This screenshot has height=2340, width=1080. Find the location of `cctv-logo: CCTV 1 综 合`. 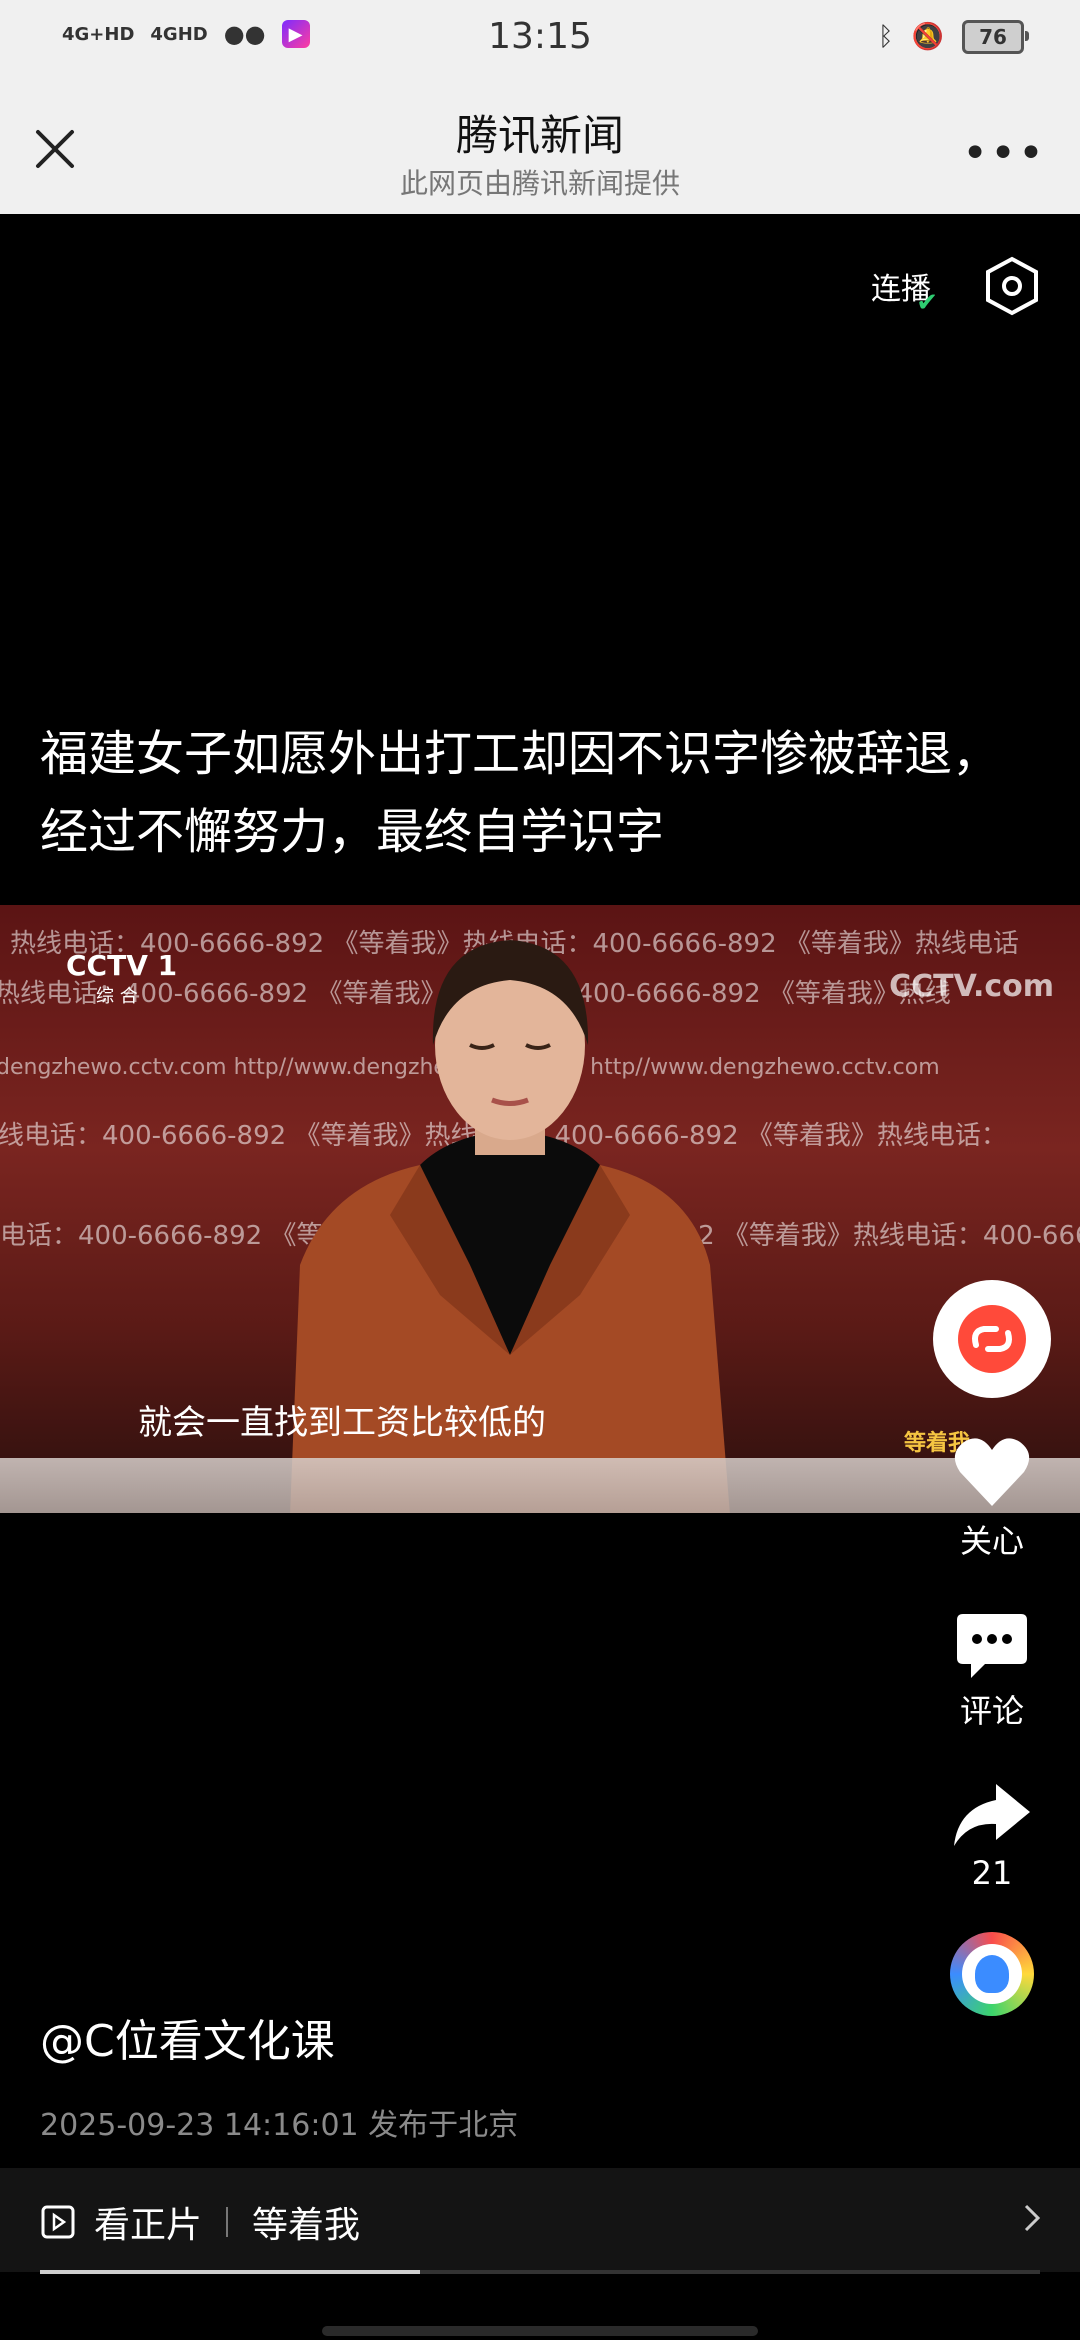

cctv-logo: CCTV 1 综 合 is located at coordinates (121, 978).